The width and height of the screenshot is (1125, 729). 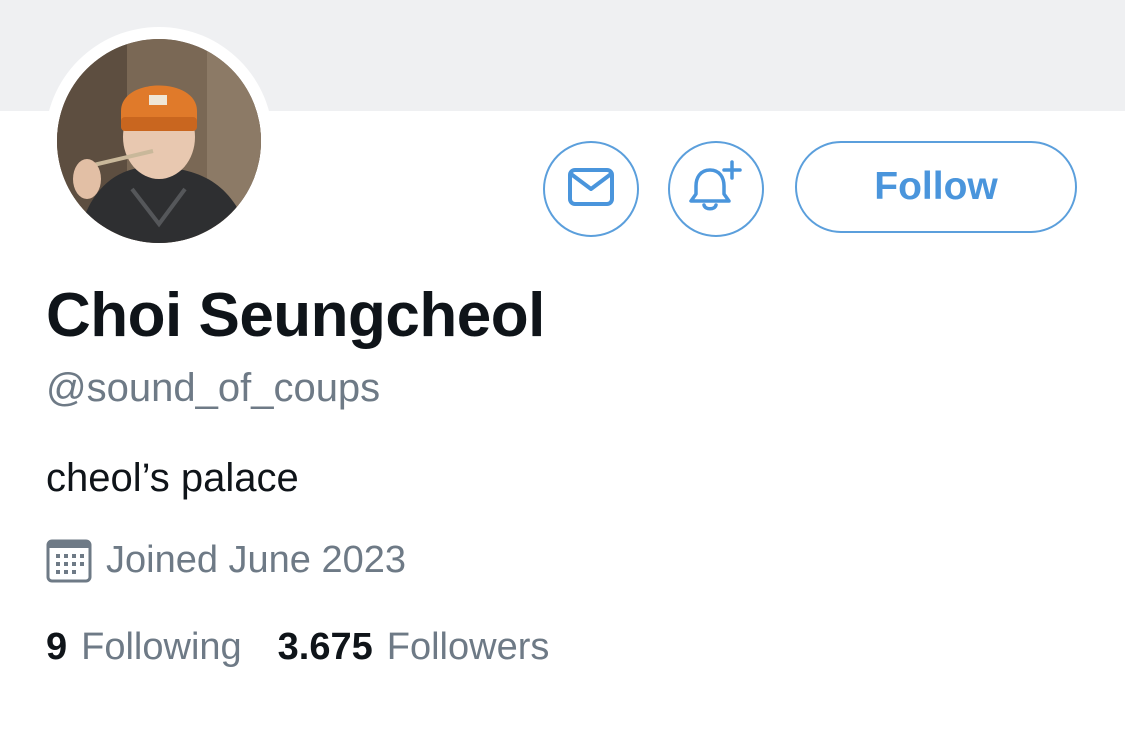 What do you see at coordinates (161, 647) in the screenshot?
I see `following-label: Following` at bounding box center [161, 647].